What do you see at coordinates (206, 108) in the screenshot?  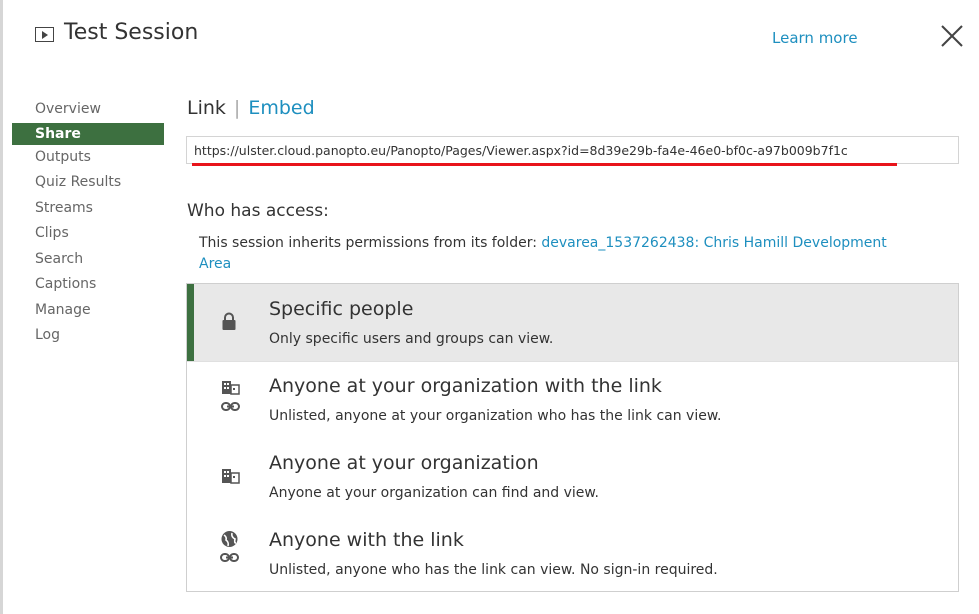 I see `tab-link: Link` at bounding box center [206, 108].